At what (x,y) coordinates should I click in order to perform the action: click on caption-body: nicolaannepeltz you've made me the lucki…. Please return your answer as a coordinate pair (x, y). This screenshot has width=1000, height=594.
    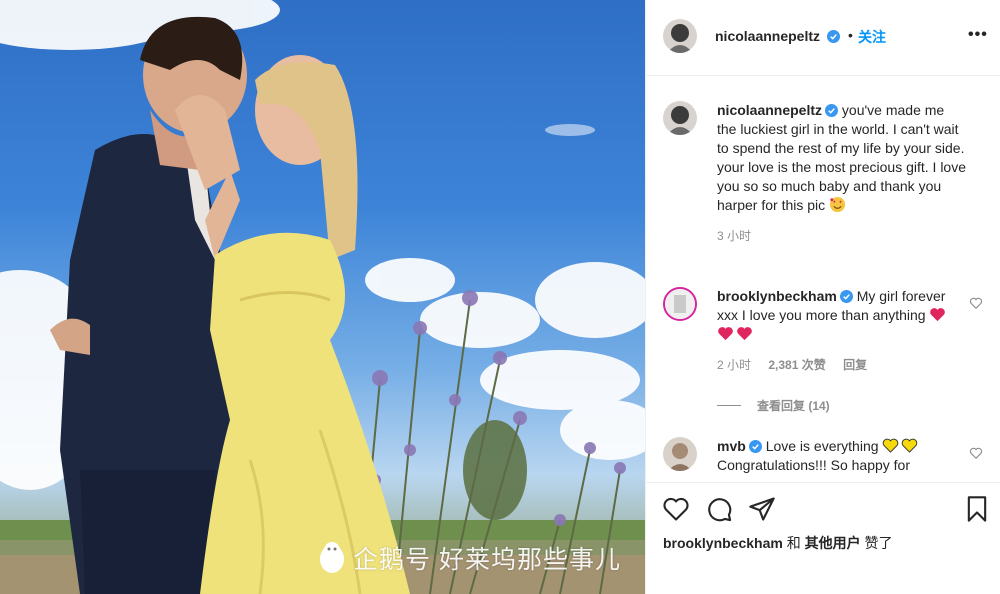
    Looking at the image, I should click on (842, 173).